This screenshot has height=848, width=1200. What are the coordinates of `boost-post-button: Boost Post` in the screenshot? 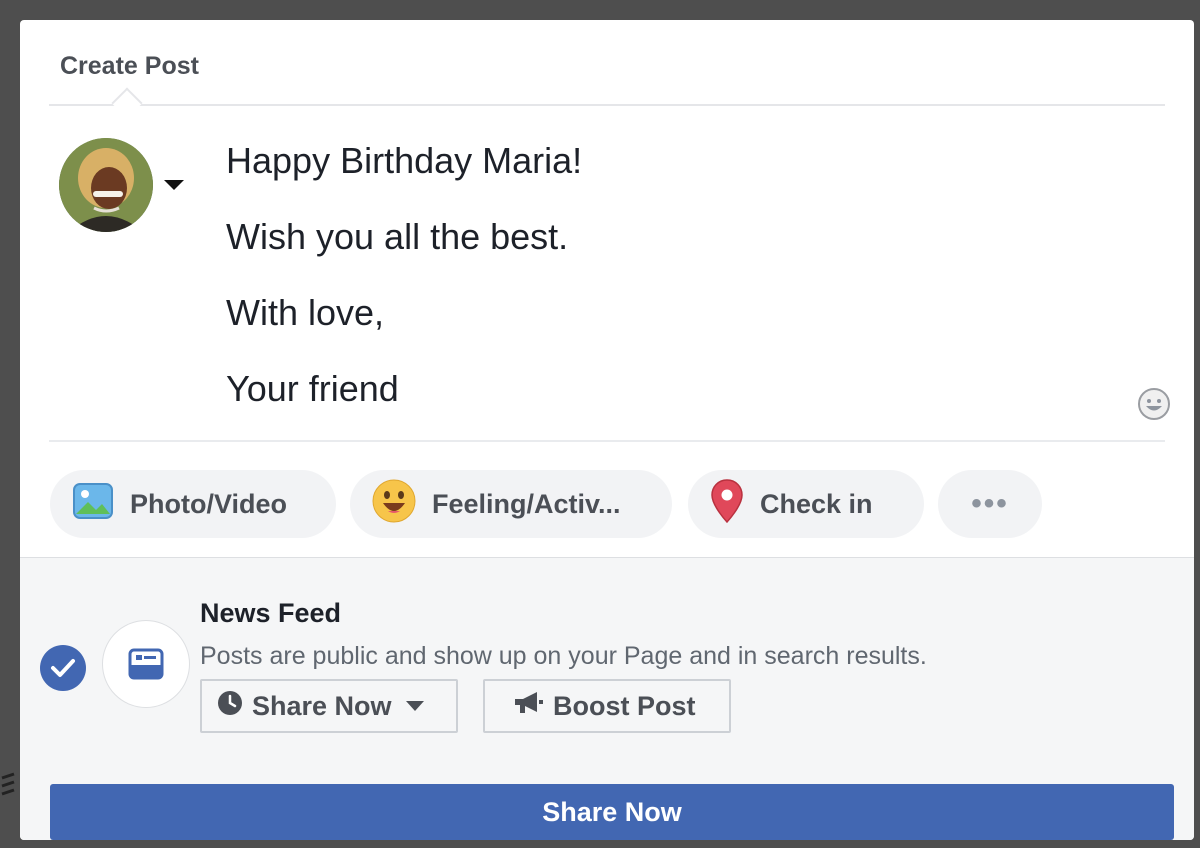 It's located at (607, 706).